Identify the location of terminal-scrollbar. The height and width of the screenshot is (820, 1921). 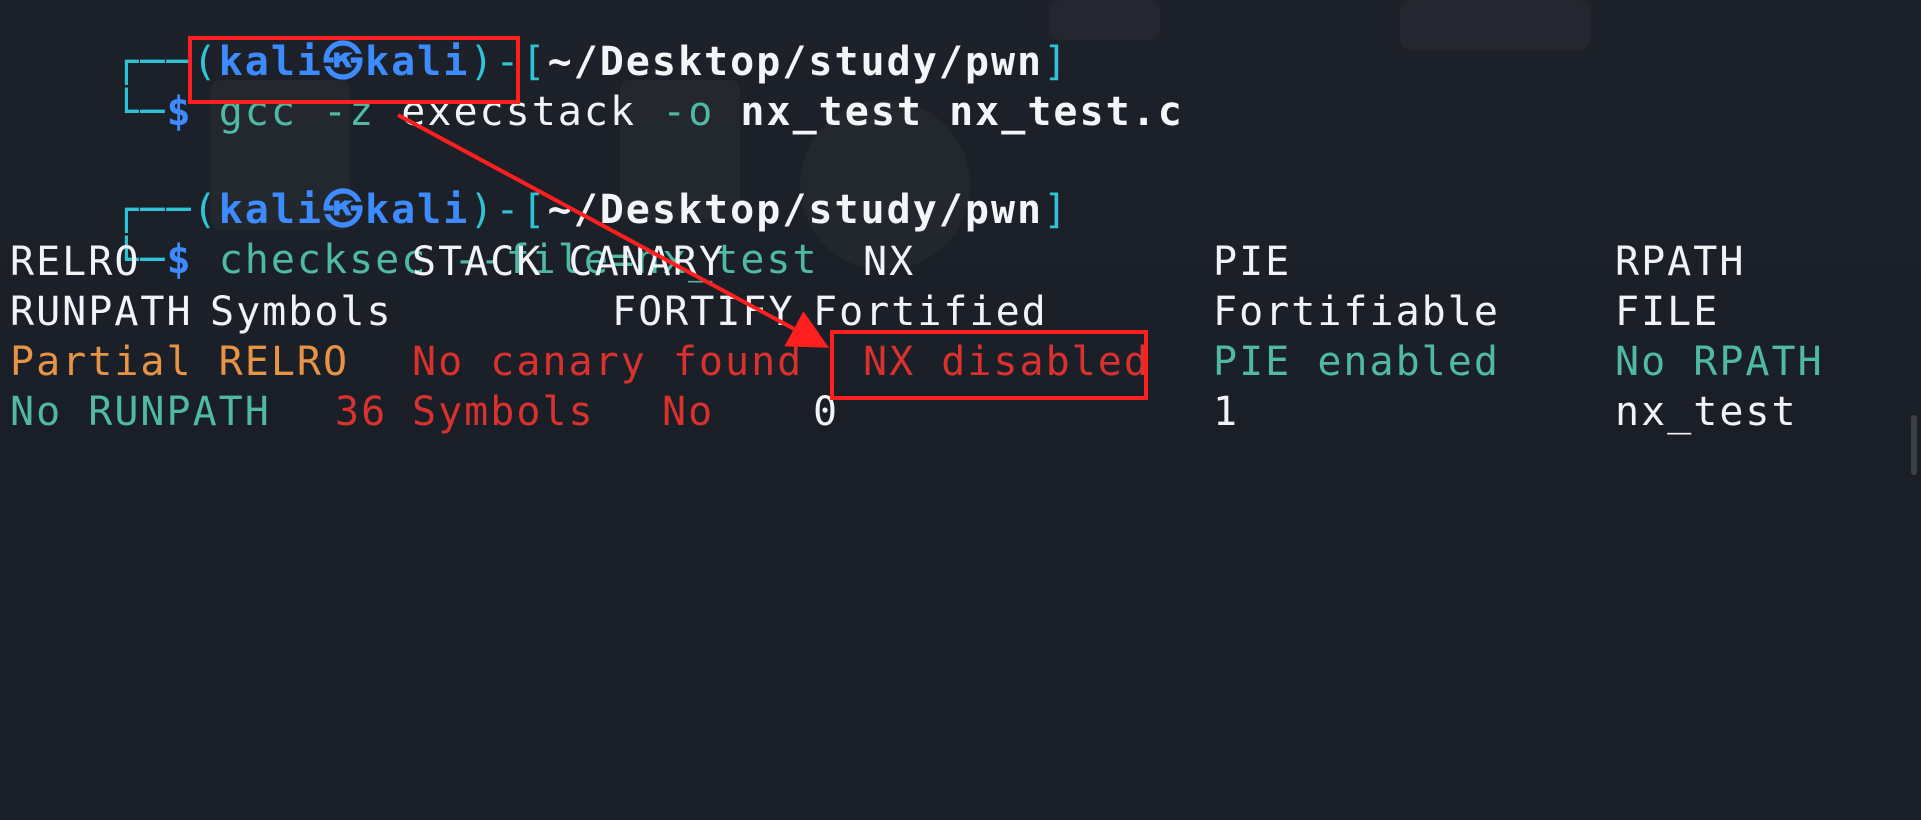
(1914, 445).